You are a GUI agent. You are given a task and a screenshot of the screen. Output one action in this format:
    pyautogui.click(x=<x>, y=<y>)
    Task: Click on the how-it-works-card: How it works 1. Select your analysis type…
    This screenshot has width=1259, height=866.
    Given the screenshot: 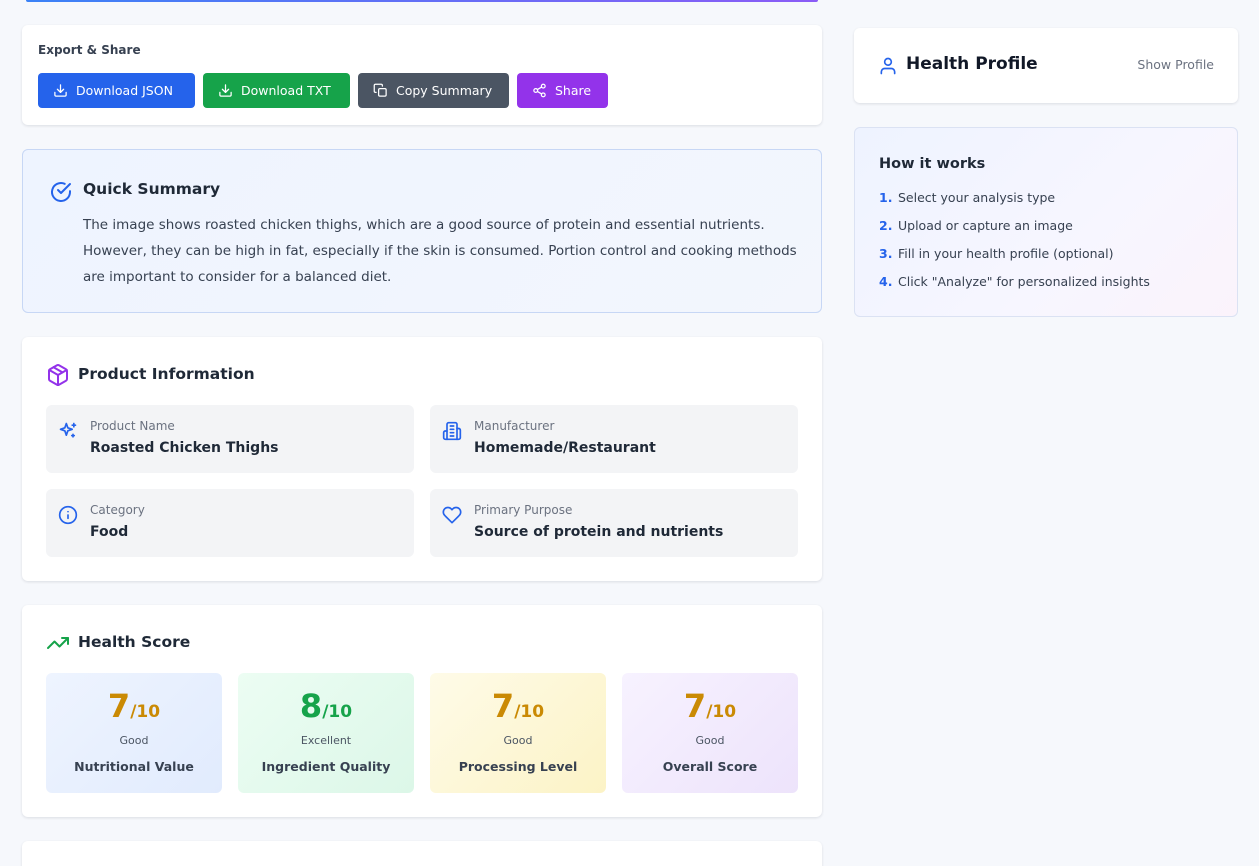 What is the action you would take?
    pyautogui.click(x=1046, y=222)
    